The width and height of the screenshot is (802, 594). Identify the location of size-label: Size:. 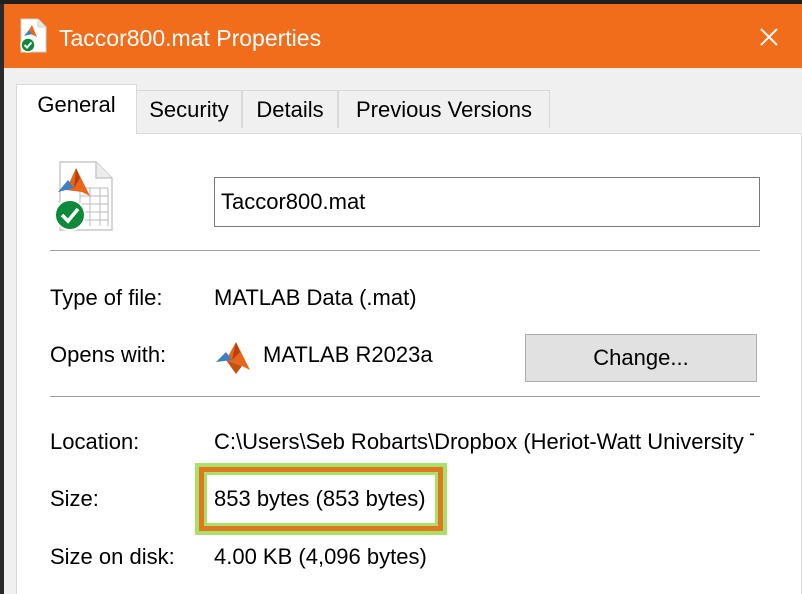
(74, 498).